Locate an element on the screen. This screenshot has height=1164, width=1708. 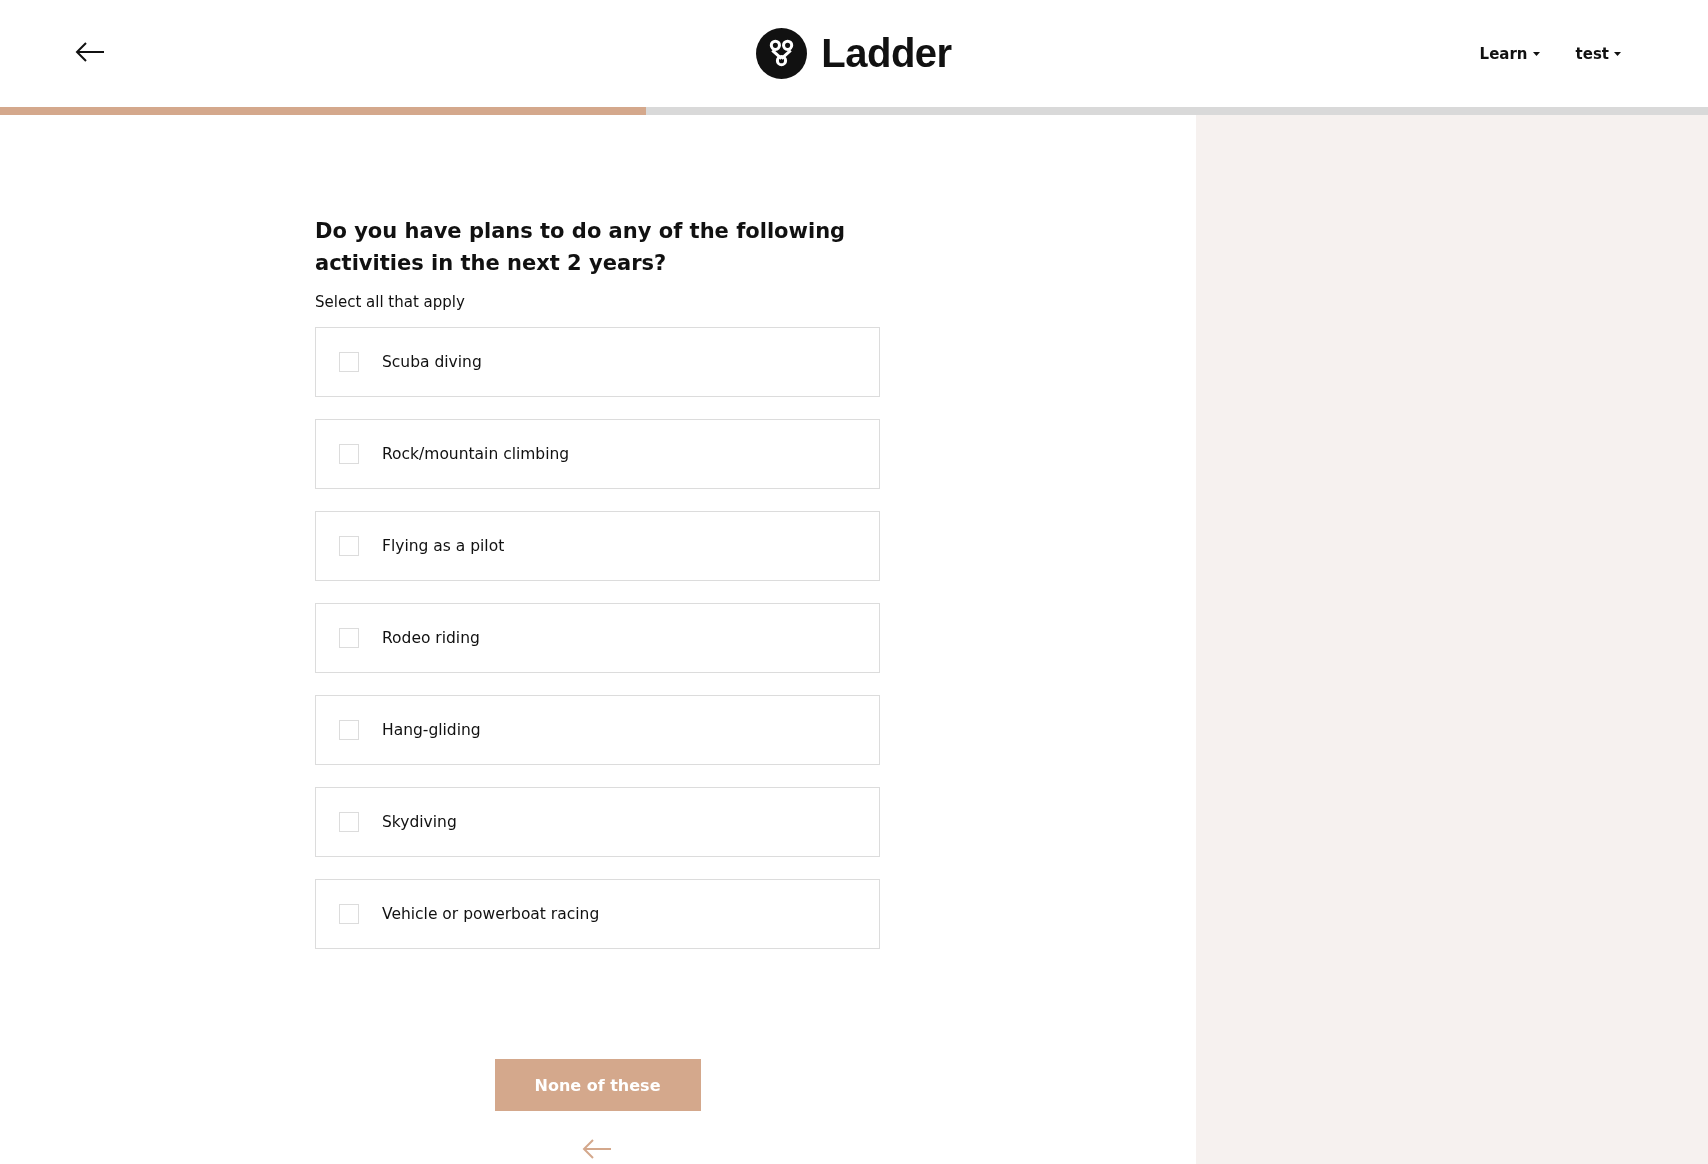
question-hint: Select all that apply is located at coordinates (390, 302).